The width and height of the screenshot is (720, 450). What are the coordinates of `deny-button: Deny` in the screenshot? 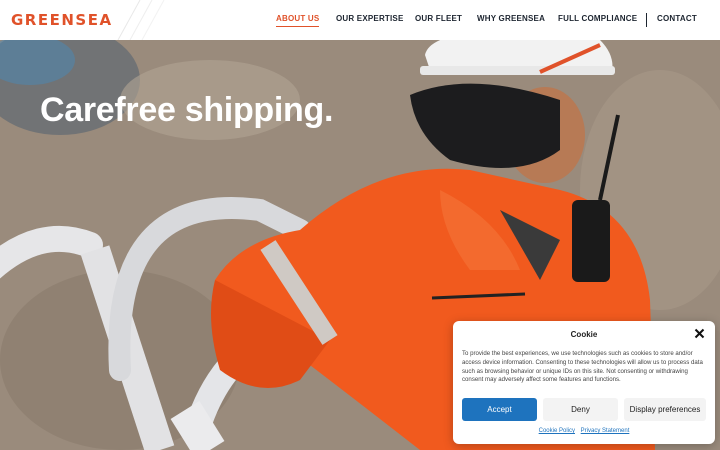 It's located at (580, 409).